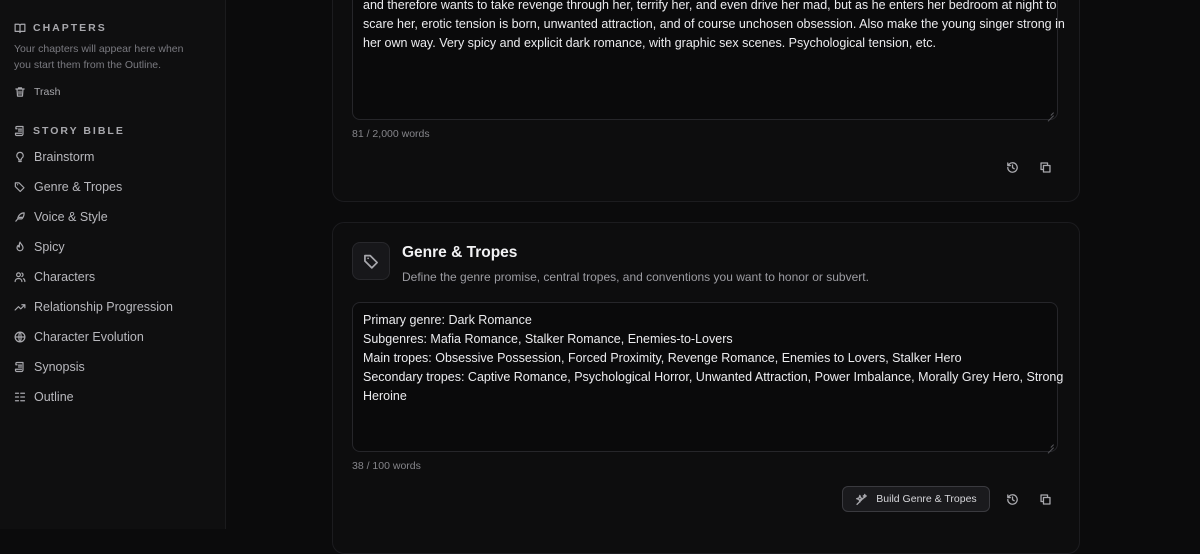  Describe the element at coordinates (460, 252) in the screenshot. I see `genre-tropes-title: Genre & Tropes` at that location.